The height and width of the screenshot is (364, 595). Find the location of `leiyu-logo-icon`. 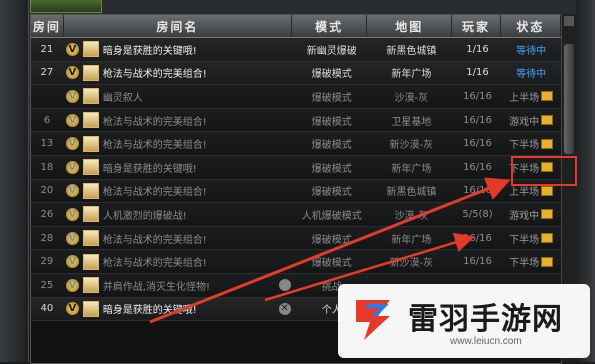

leiyu-logo-icon is located at coordinates (373, 320).